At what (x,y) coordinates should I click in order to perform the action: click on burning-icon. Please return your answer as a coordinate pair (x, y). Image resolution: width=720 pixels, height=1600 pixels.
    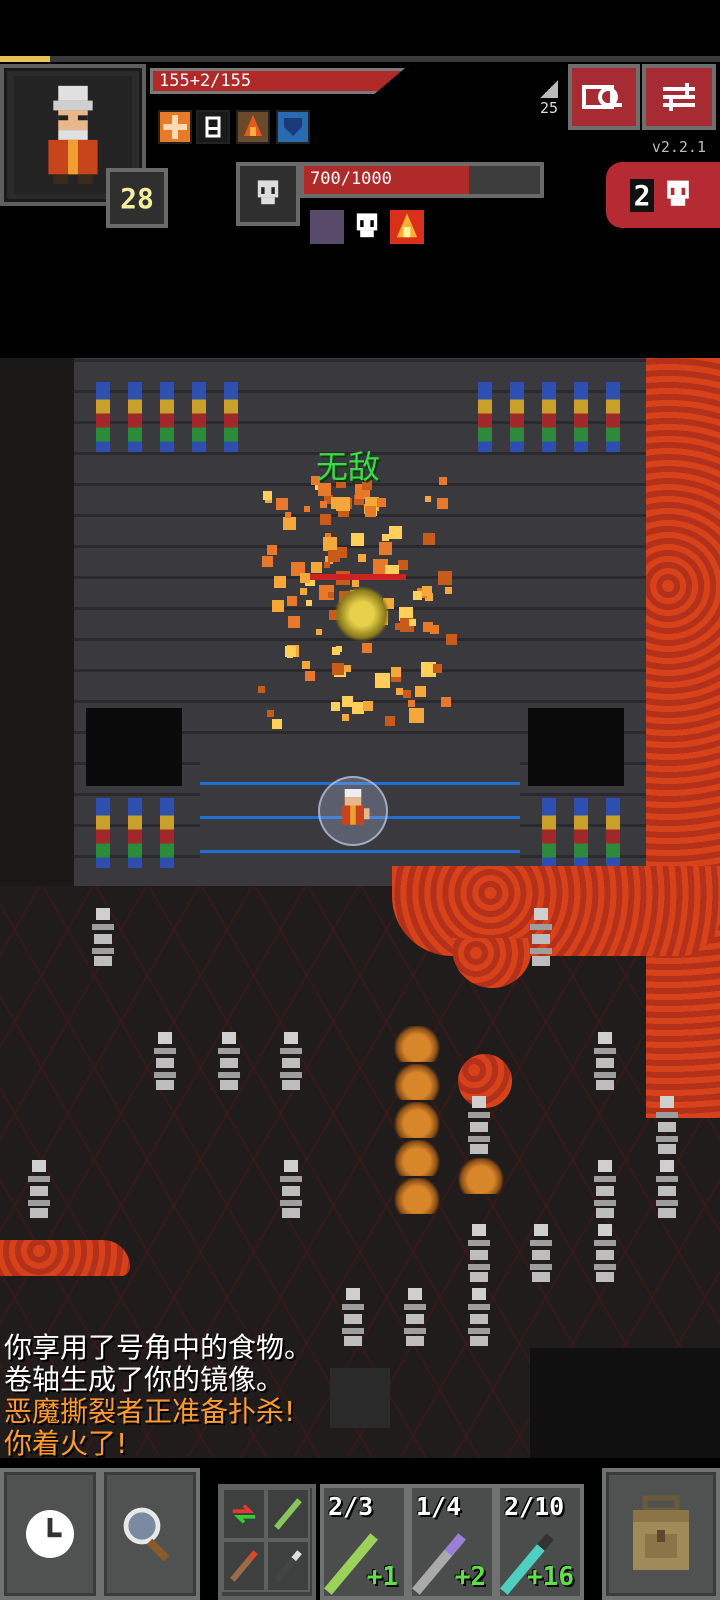
    Looking at the image, I should click on (407, 227).